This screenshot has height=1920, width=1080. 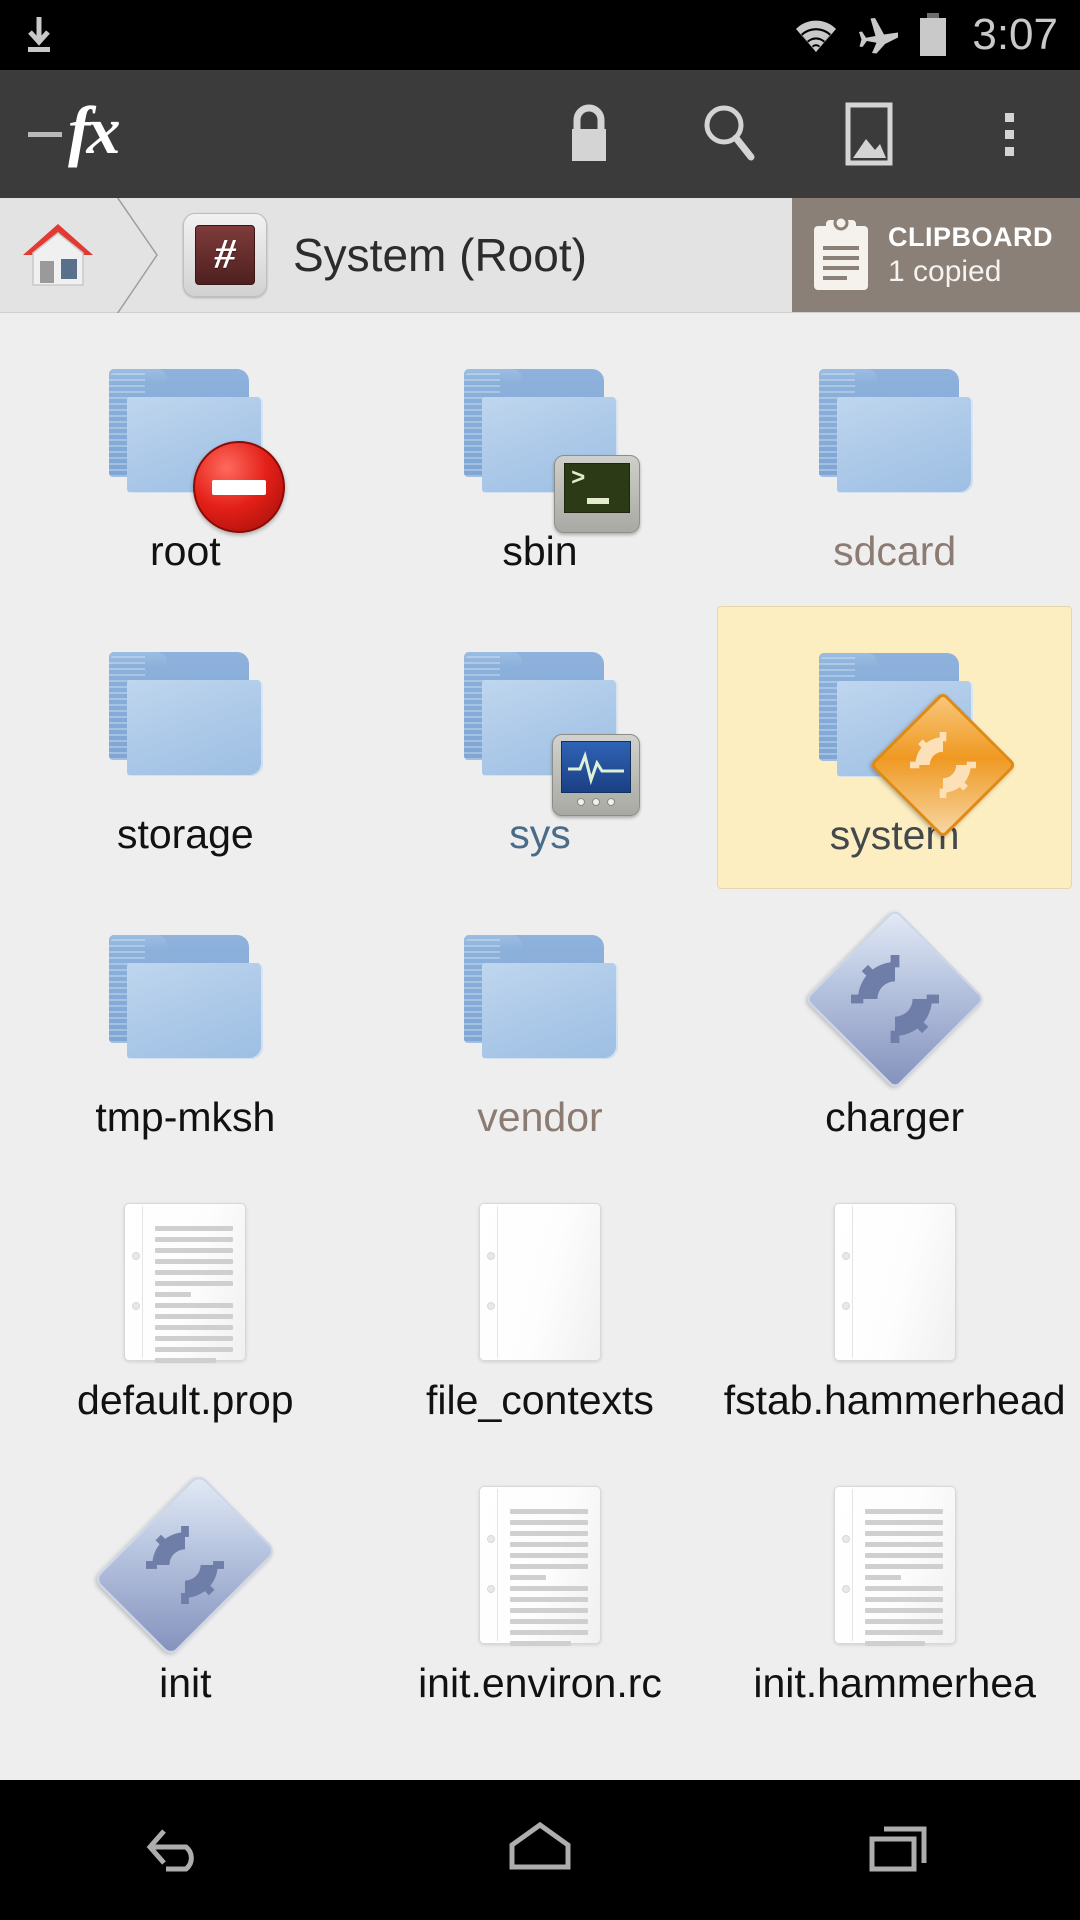 I want to click on wifi-icon, so click(x=816, y=35).